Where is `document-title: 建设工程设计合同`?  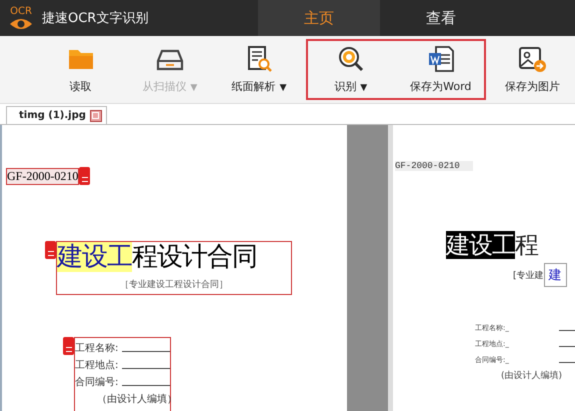
document-title: 建设工程设计合同 is located at coordinates (157, 257).